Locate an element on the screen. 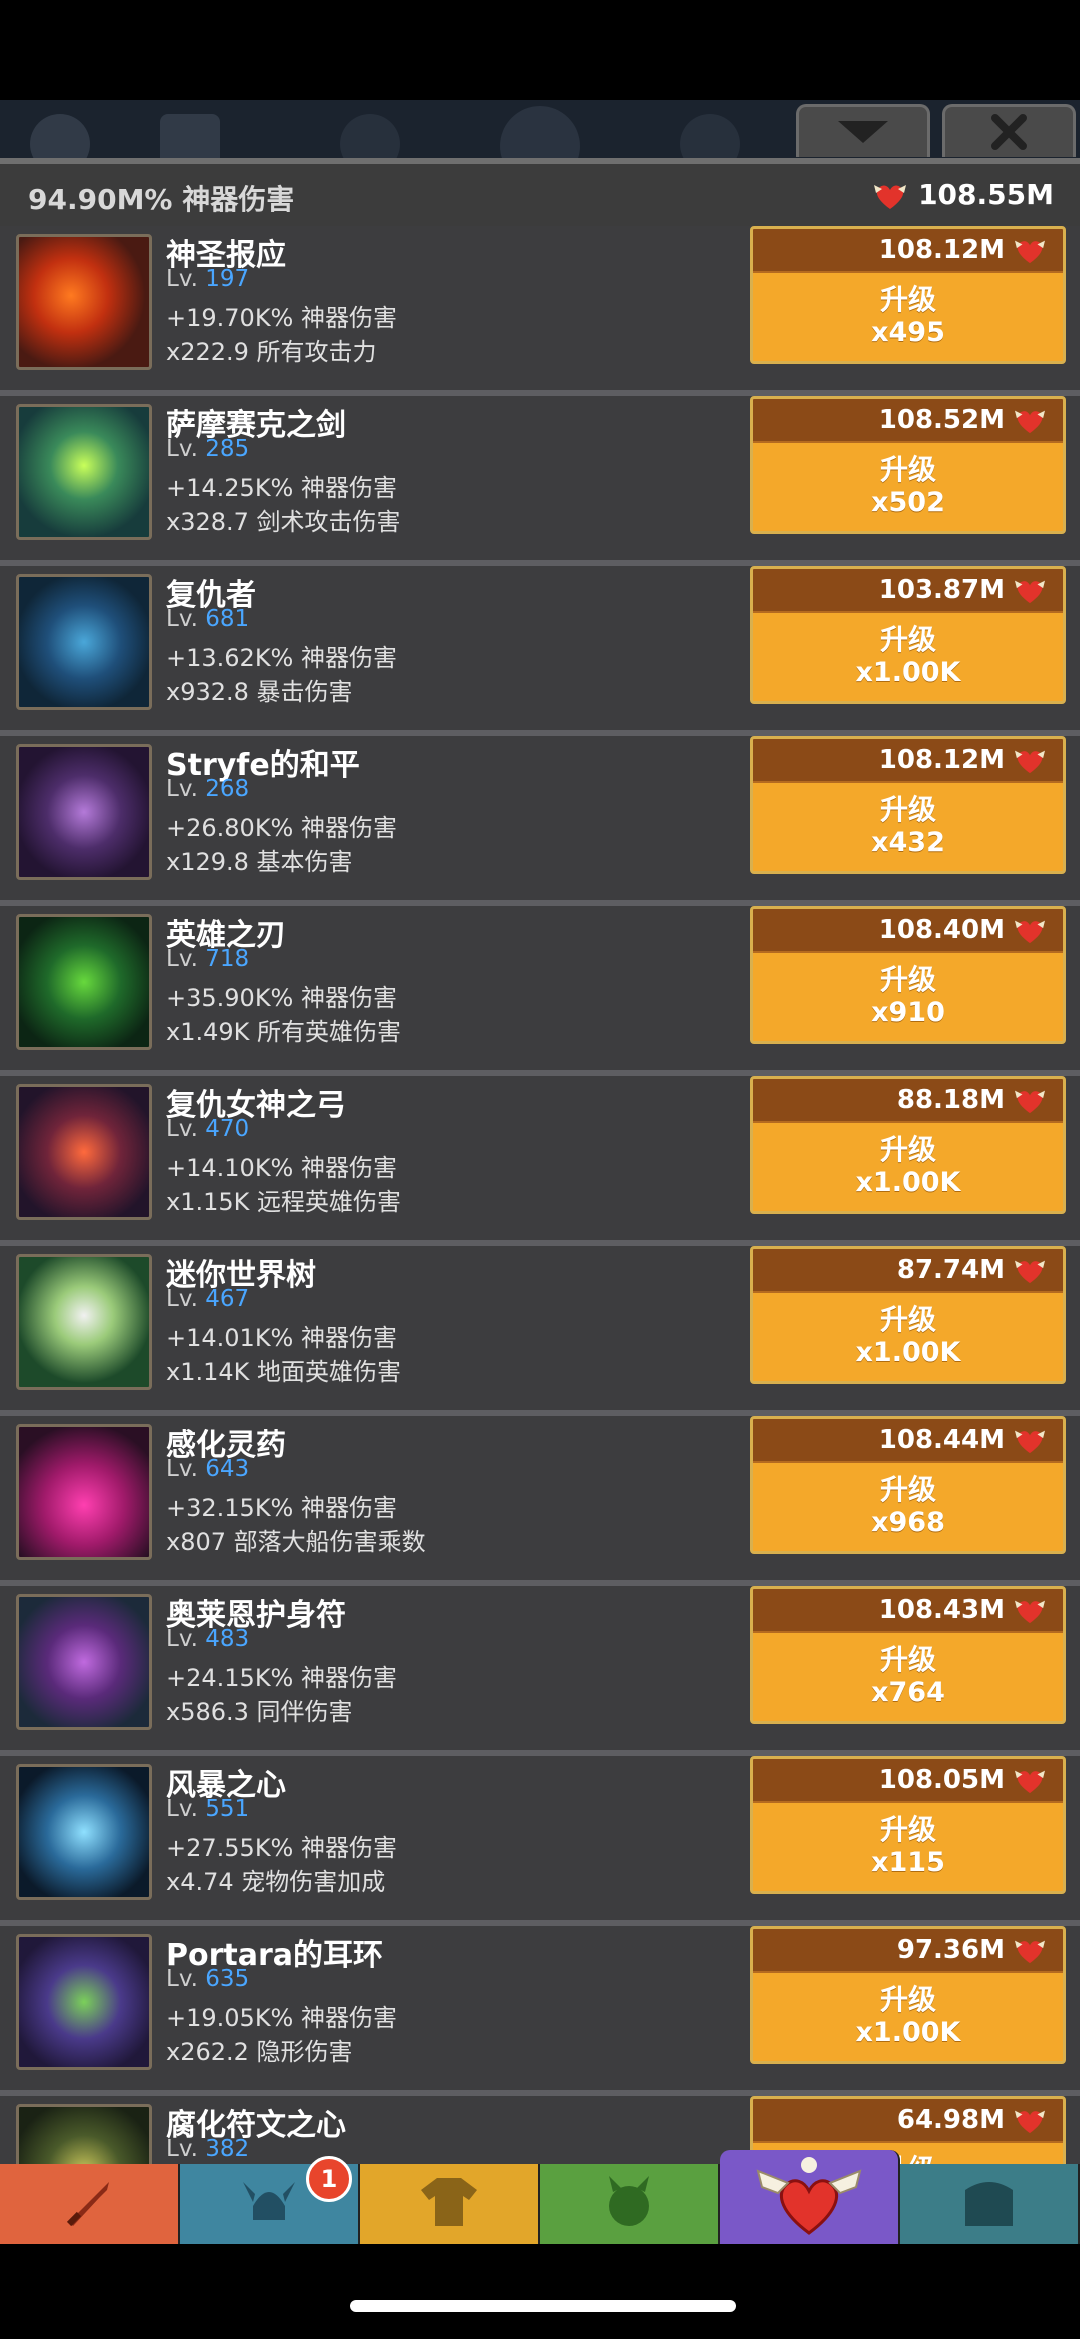 The width and height of the screenshot is (1080, 2339). upgrade-multiplier: x910 is located at coordinates (908, 1012).